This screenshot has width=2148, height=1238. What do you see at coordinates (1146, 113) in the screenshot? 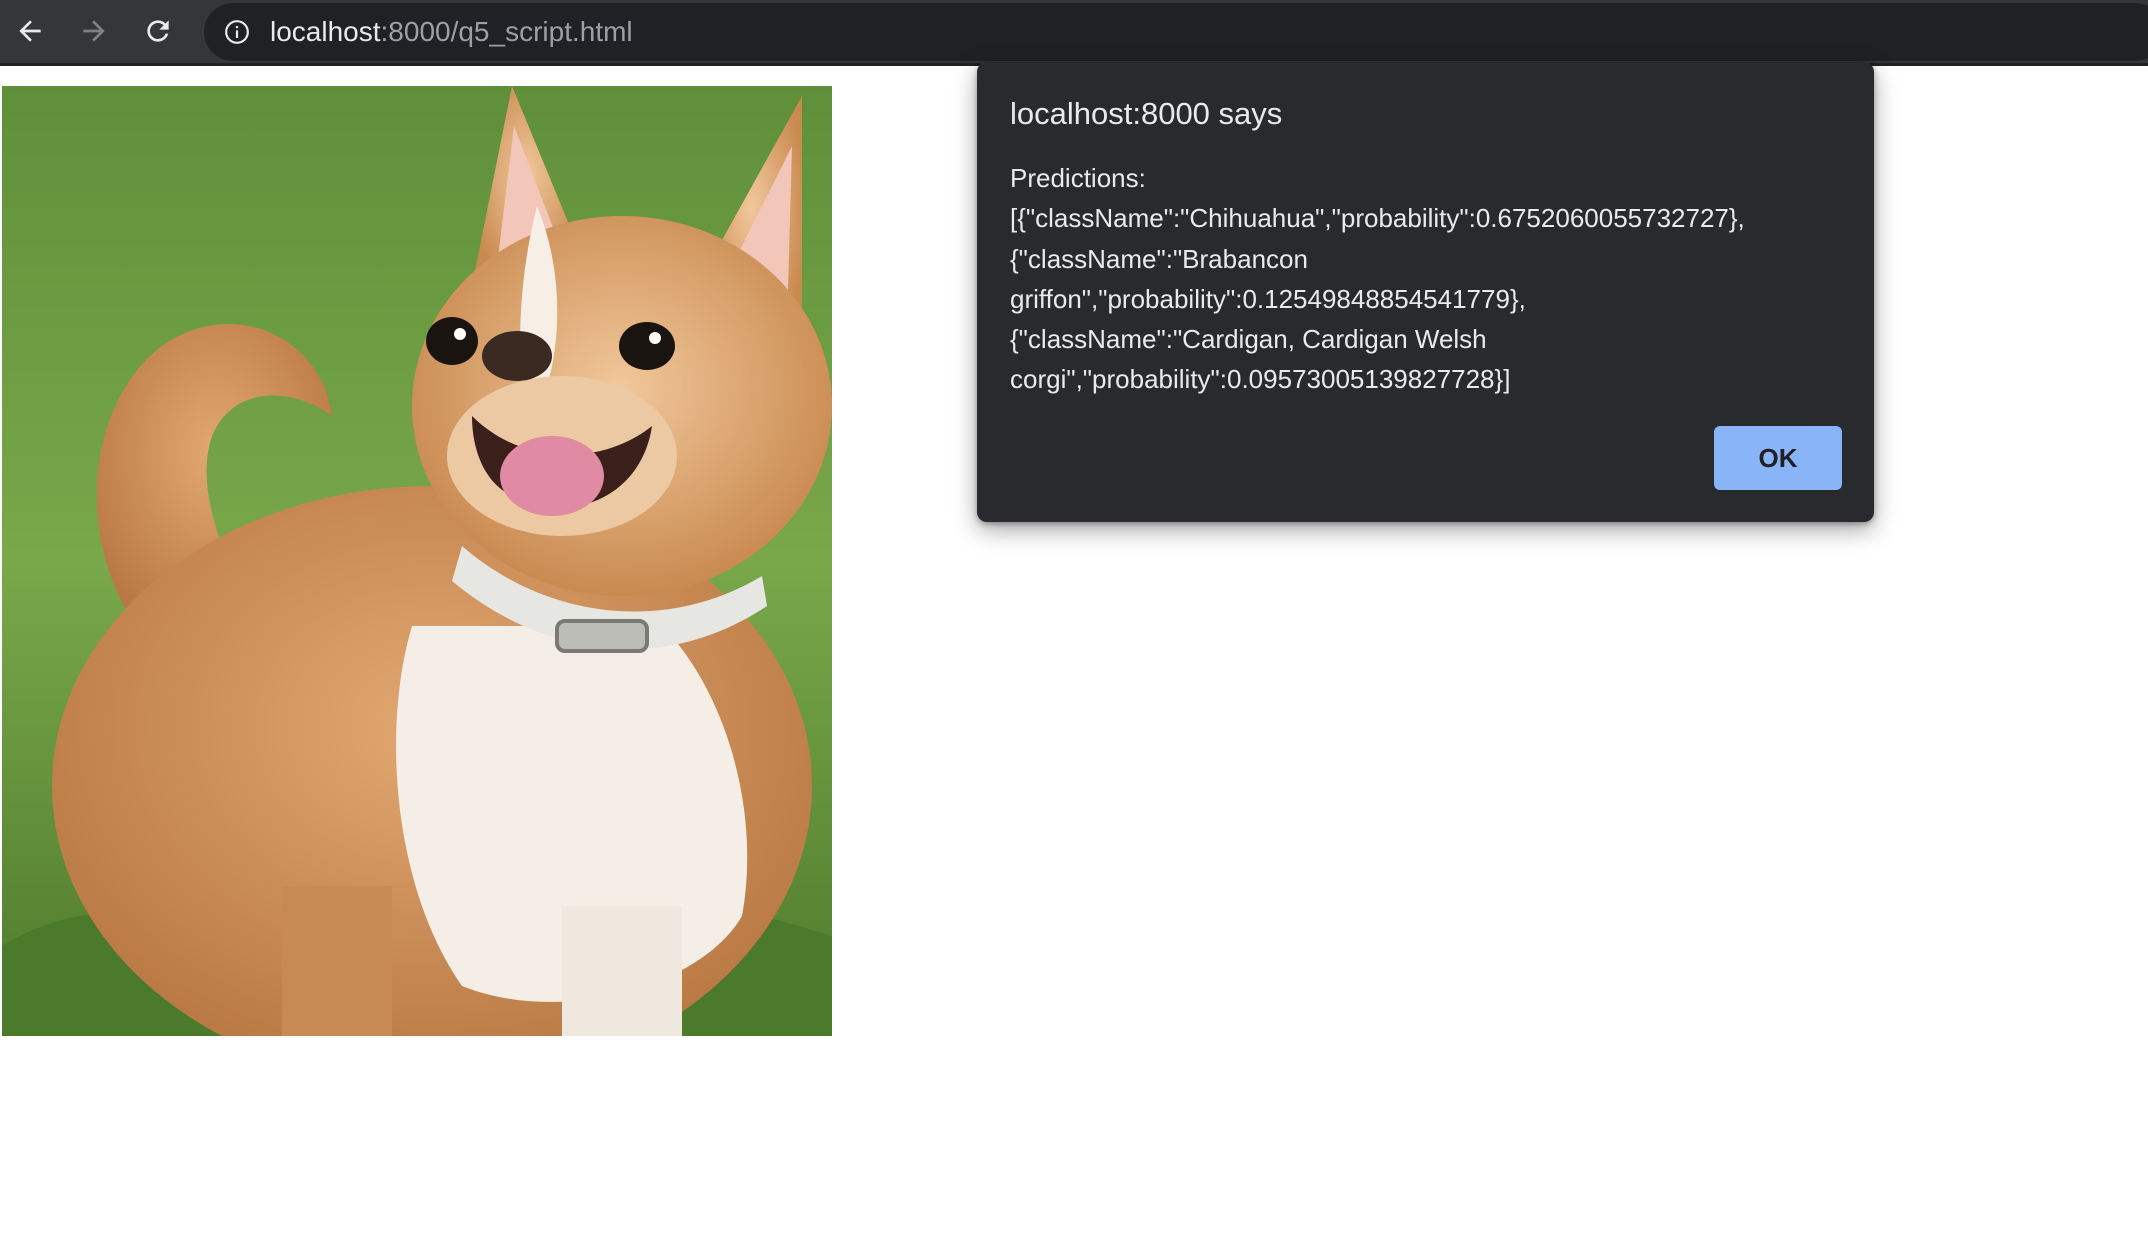
I see `dialog-title: localhost:8000 says` at bounding box center [1146, 113].